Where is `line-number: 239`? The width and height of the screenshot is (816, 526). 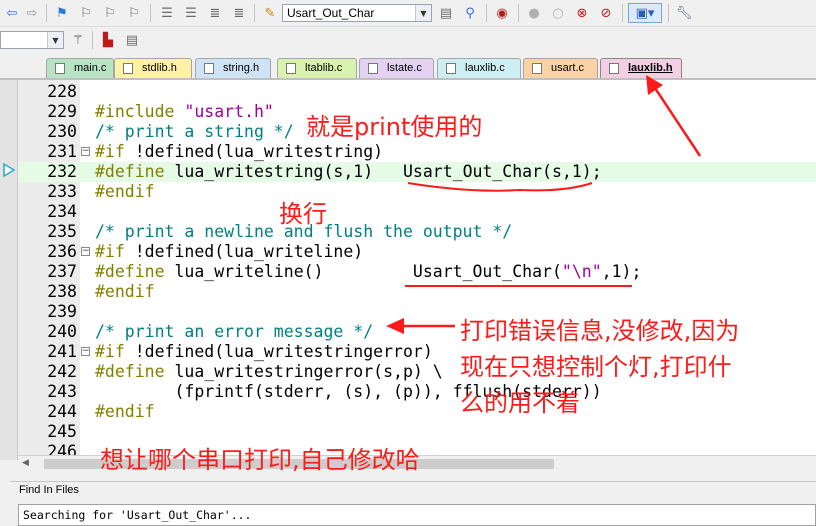 line-number: 239 is located at coordinates (62, 311).